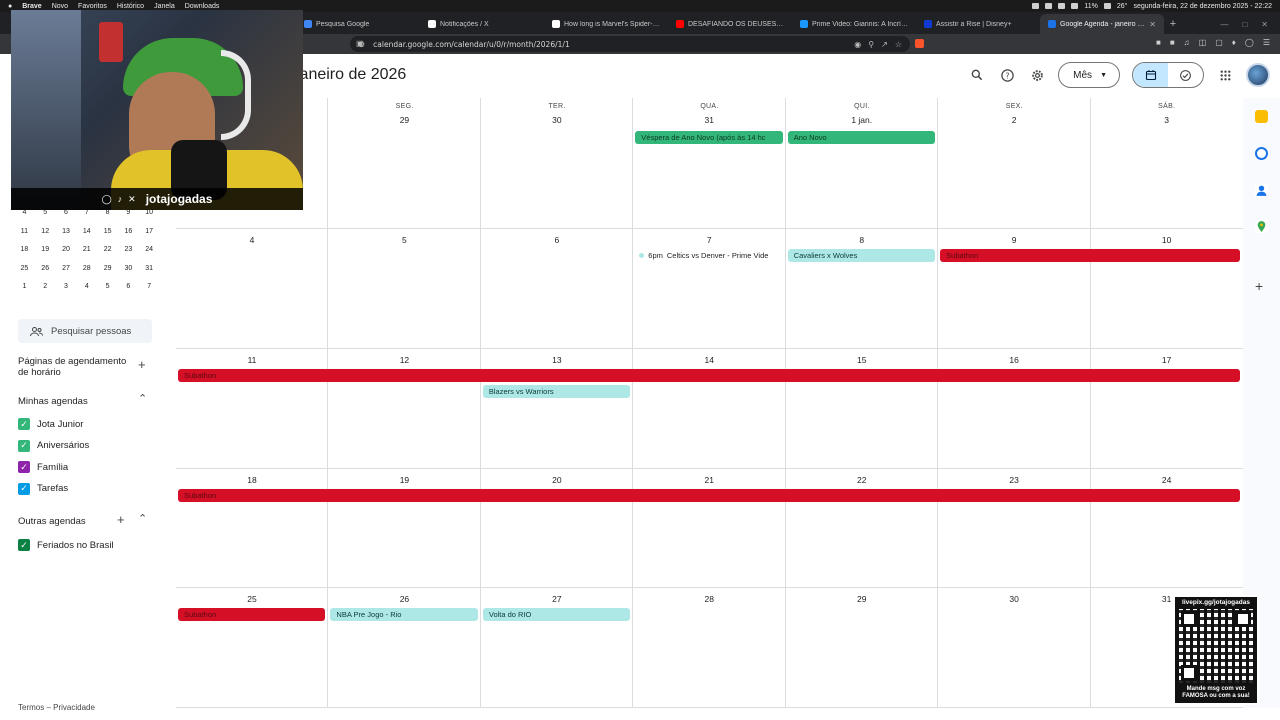 The width and height of the screenshot is (1280, 720). I want to click on day-number: 6, so click(557, 240).